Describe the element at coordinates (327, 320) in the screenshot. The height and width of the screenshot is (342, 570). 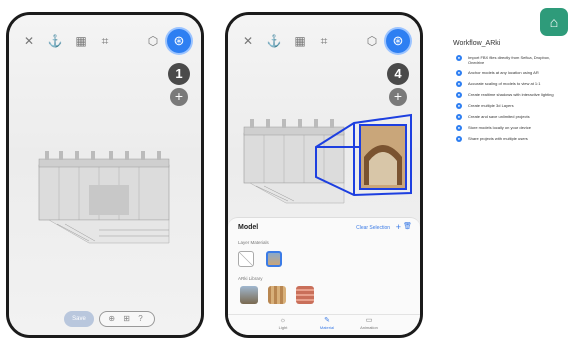
I see `brush-icon: ✎` at that location.